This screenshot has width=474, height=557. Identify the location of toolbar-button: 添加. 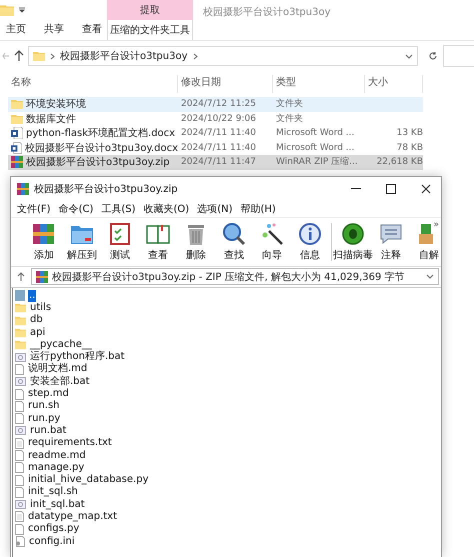
(44, 241).